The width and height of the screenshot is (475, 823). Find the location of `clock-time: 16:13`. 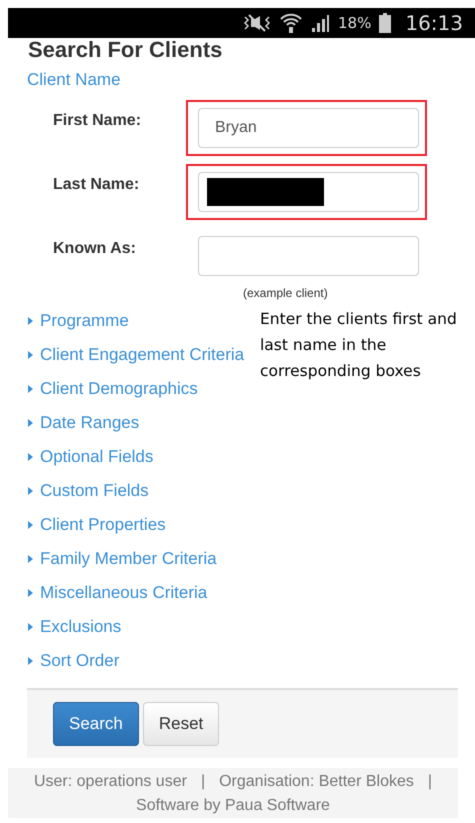

clock-time: 16:13 is located at coordinates (434, 23).